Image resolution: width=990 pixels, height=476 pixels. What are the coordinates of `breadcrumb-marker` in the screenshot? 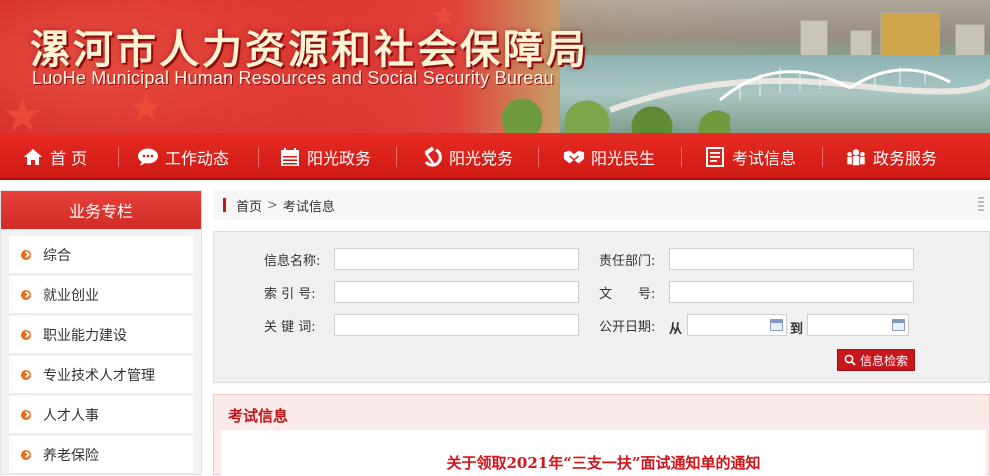 It's located at (224, 205).